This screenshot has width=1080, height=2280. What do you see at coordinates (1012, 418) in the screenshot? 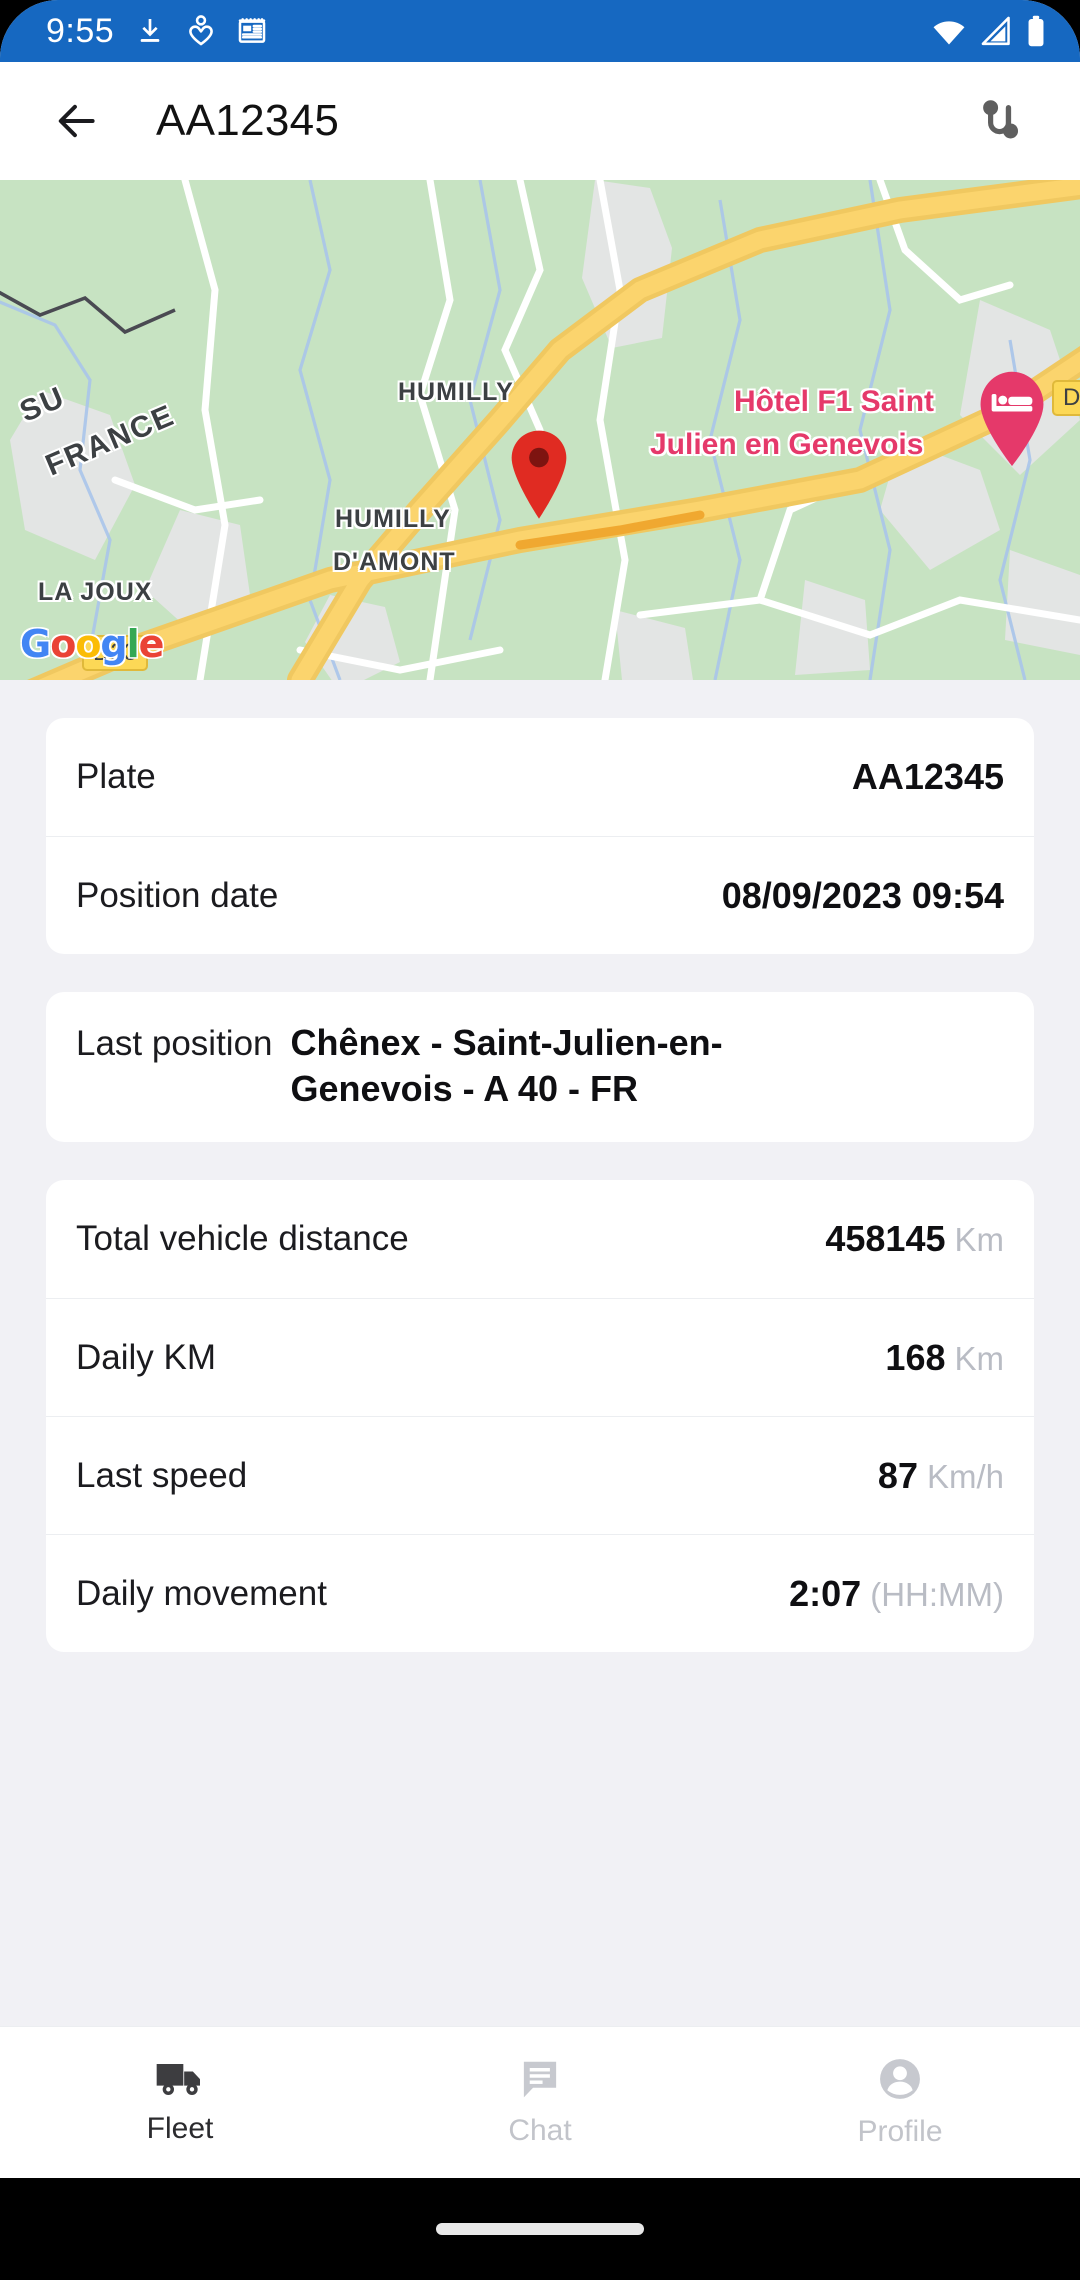
I see `hotel-bed-pin-marker` at bounding box center [1012, 418].